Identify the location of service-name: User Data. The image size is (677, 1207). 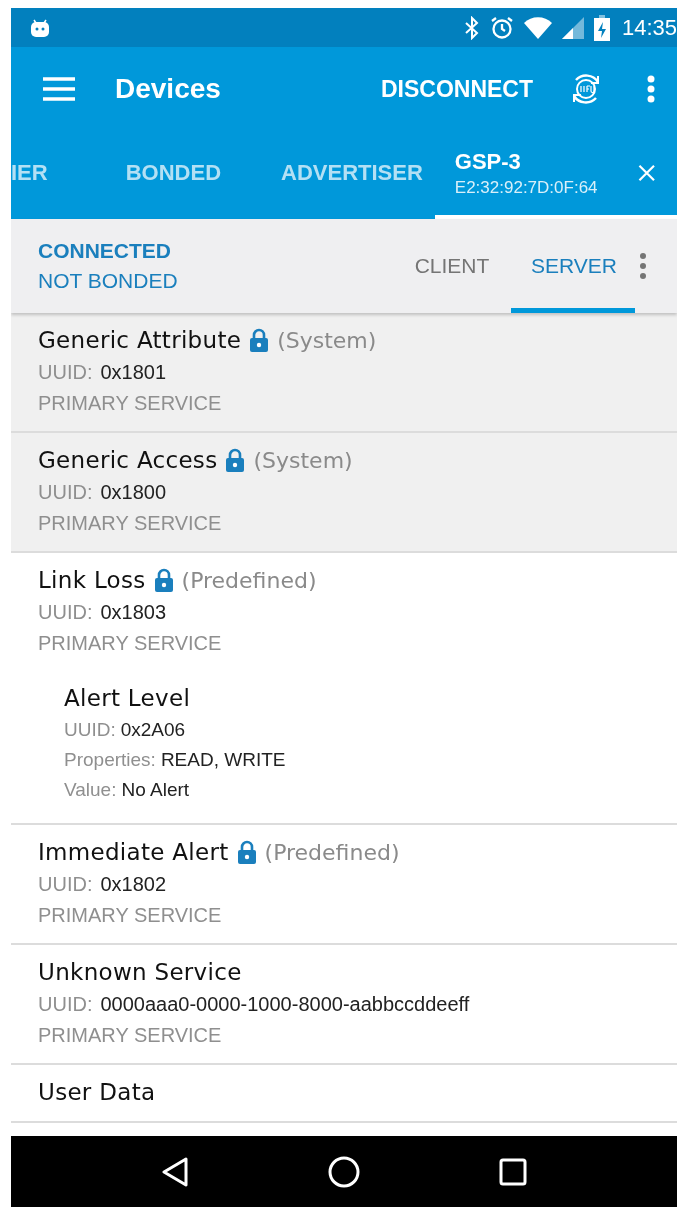
(97, 1092).